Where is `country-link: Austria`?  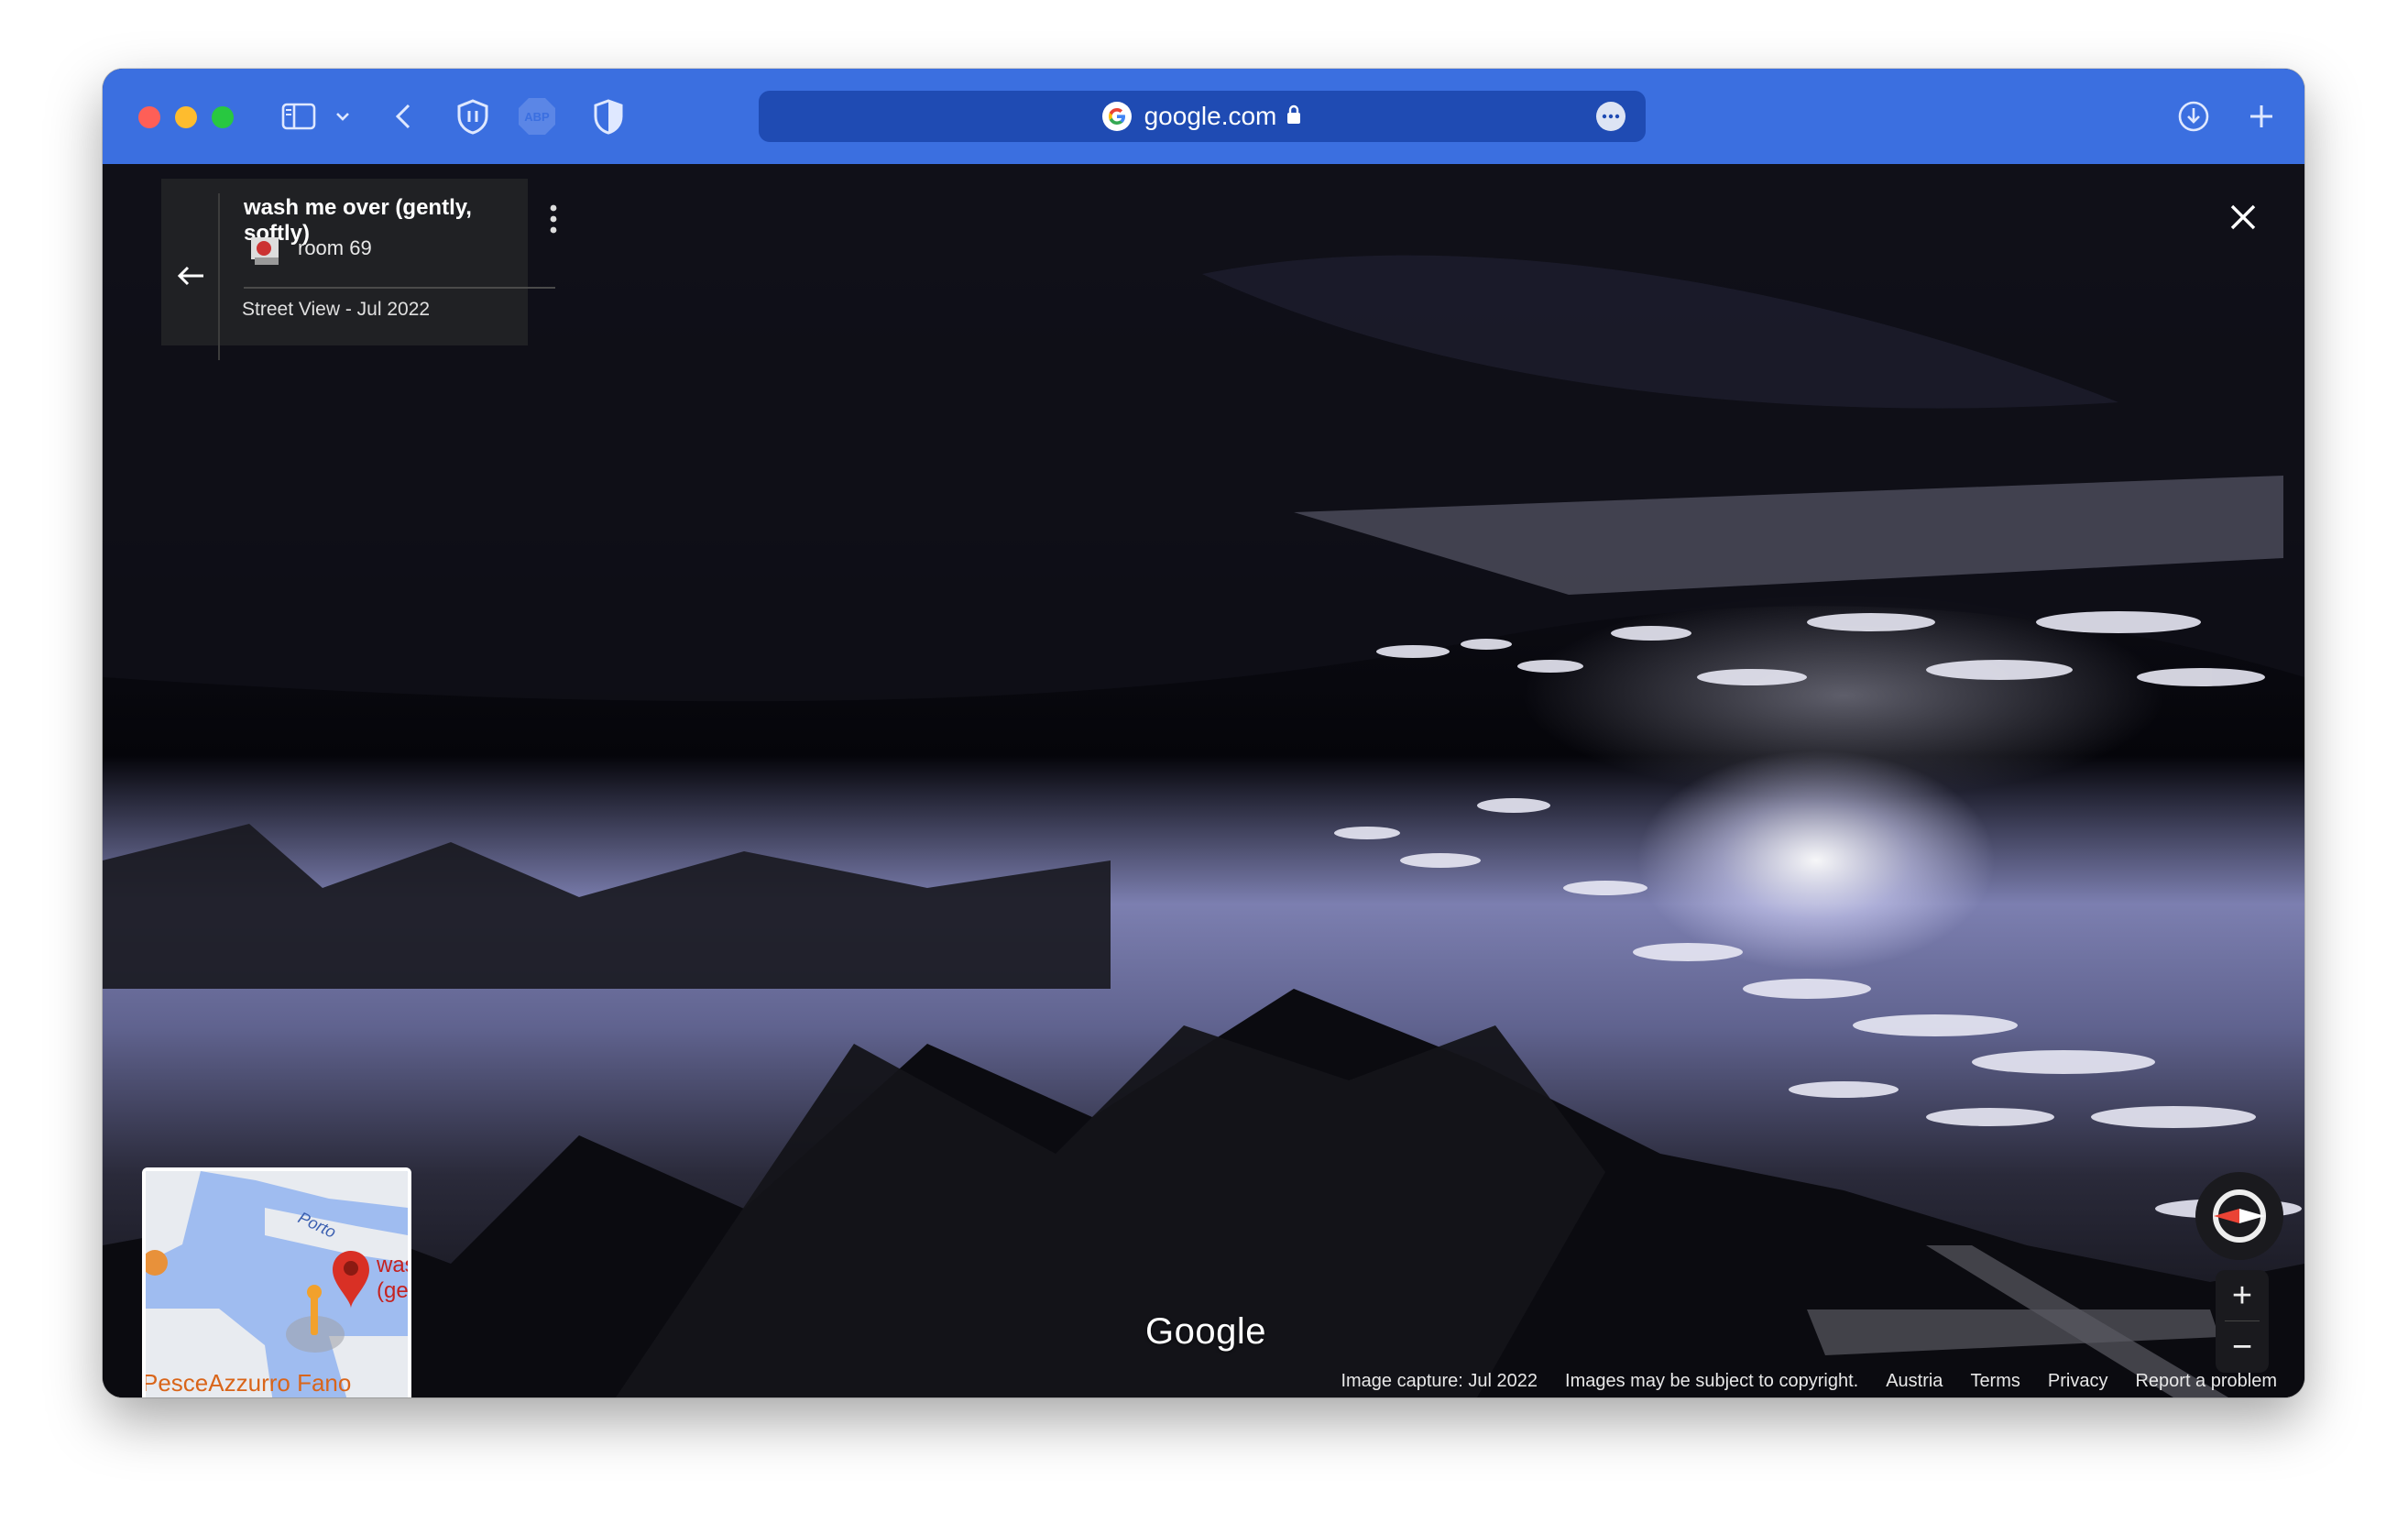
country-link: Austria is located at coordinates (1914, 1381).